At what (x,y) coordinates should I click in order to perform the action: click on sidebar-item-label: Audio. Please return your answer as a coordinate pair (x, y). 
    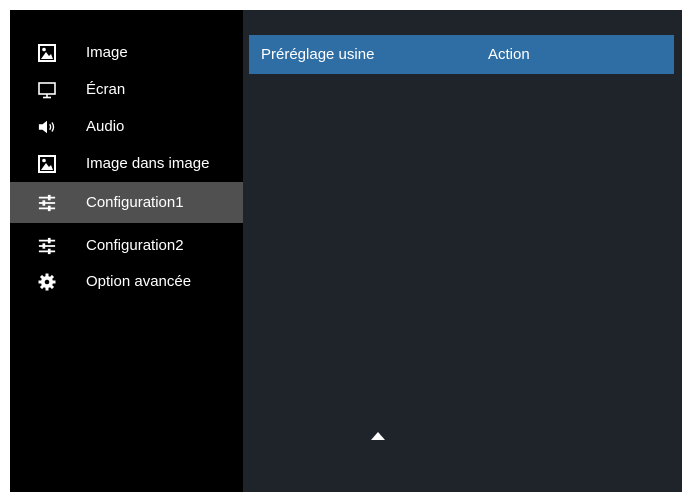
    Looking at the image, I should click on (105, 126).